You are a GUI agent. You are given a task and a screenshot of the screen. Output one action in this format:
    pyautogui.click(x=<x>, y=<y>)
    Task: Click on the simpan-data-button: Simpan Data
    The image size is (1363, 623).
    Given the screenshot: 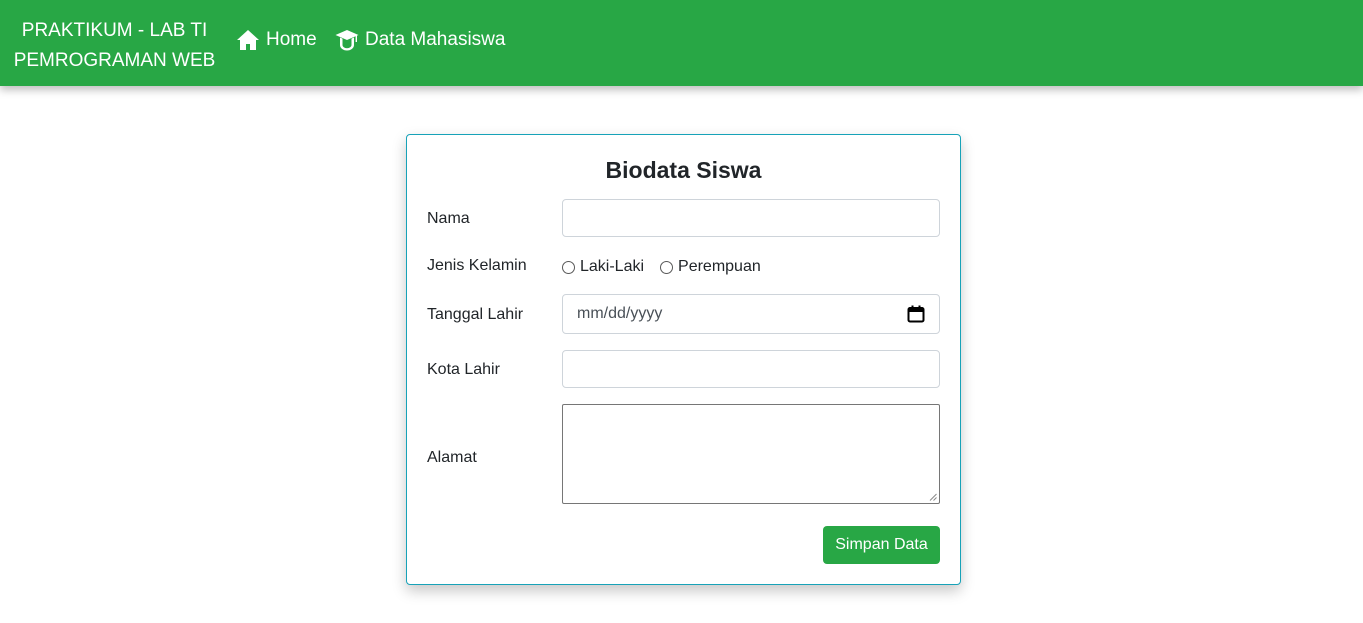 What is the action you would take?
    pyautogui.click(x=881, y=545)
    